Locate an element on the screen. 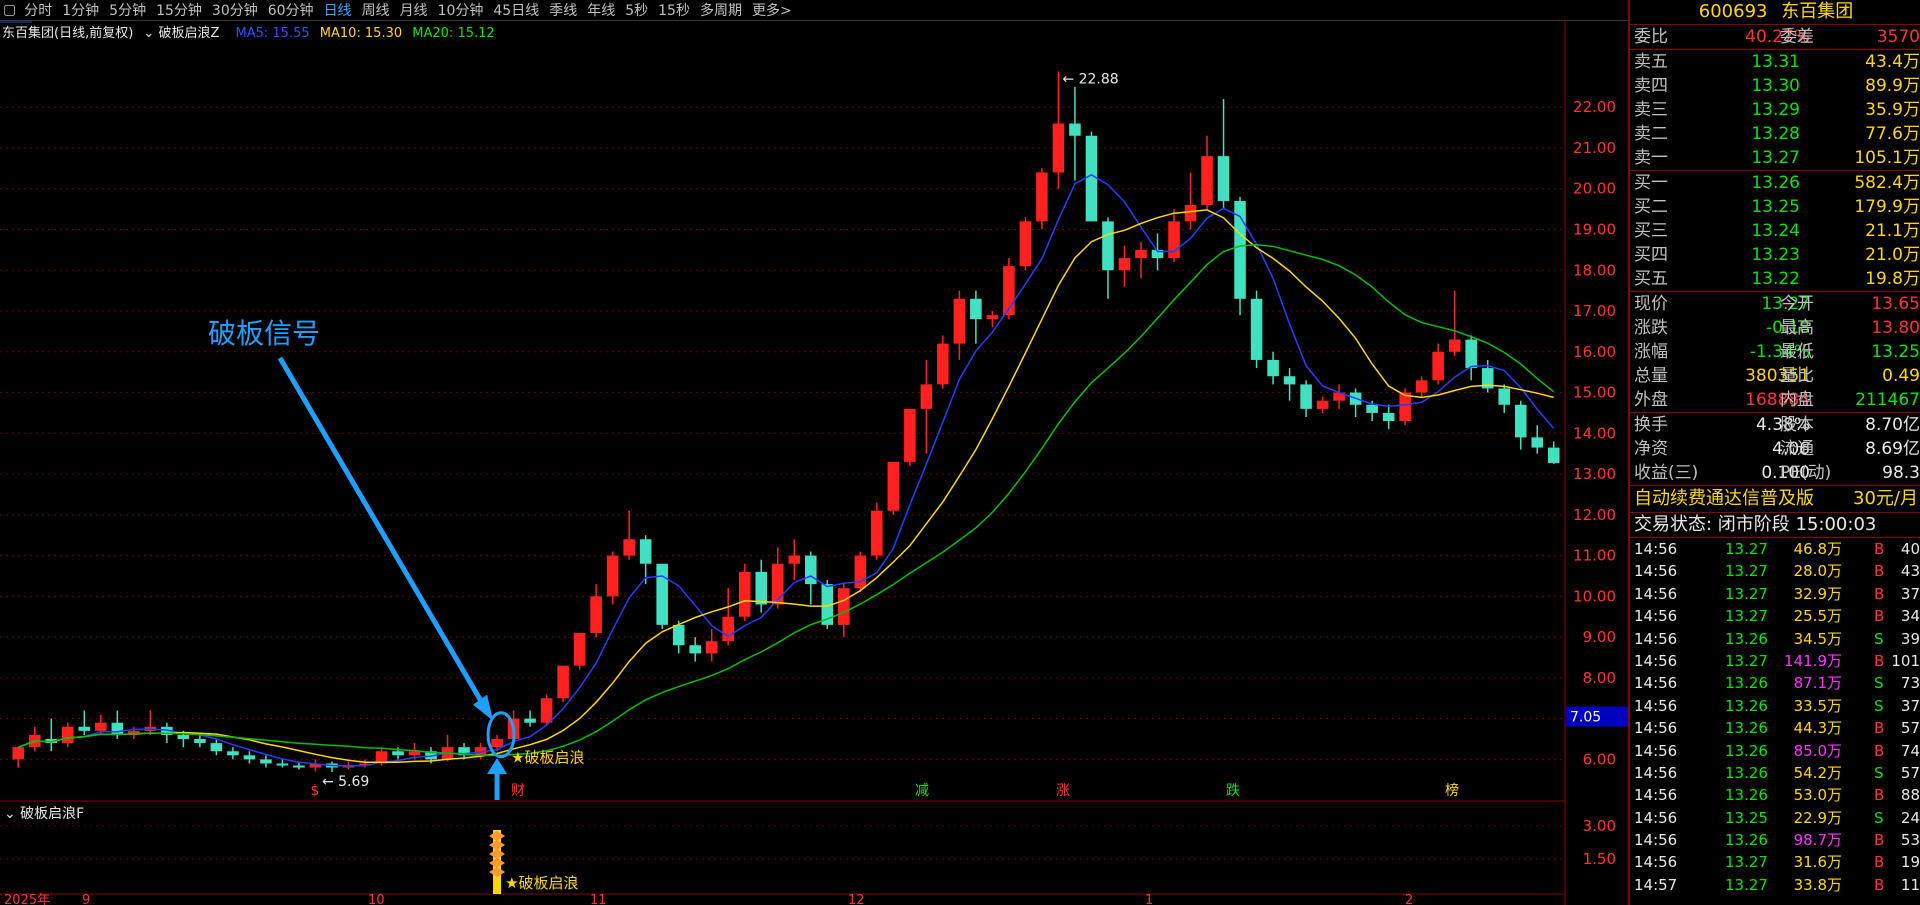 This screenshot has width=1920, height=905. ask-price: 13.29 is located at coordinates (1775, 110).